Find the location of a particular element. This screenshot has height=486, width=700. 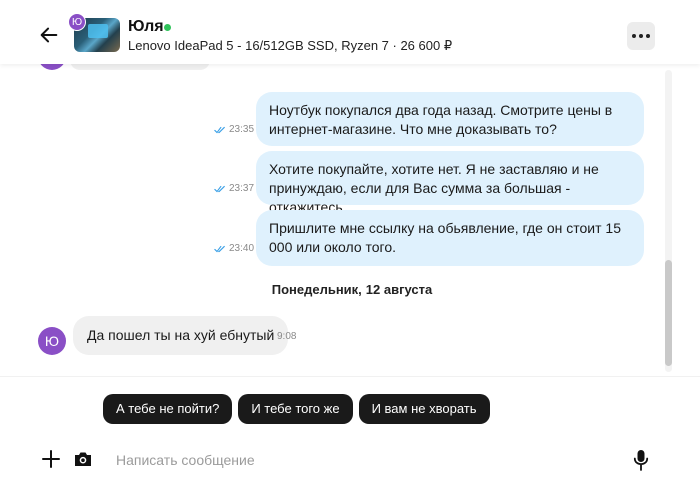

avatar: Ю is located at coordinates (52, 341).